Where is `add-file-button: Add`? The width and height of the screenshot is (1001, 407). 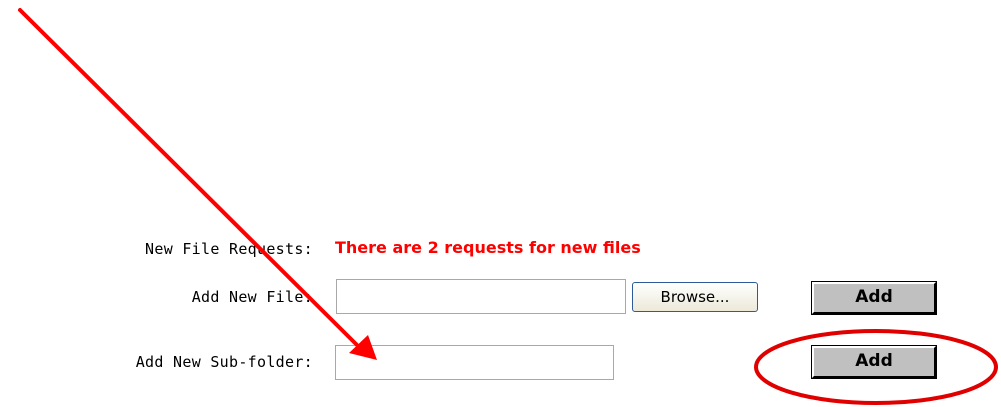 add-file-button: Add is located at coordinates (874, 298).